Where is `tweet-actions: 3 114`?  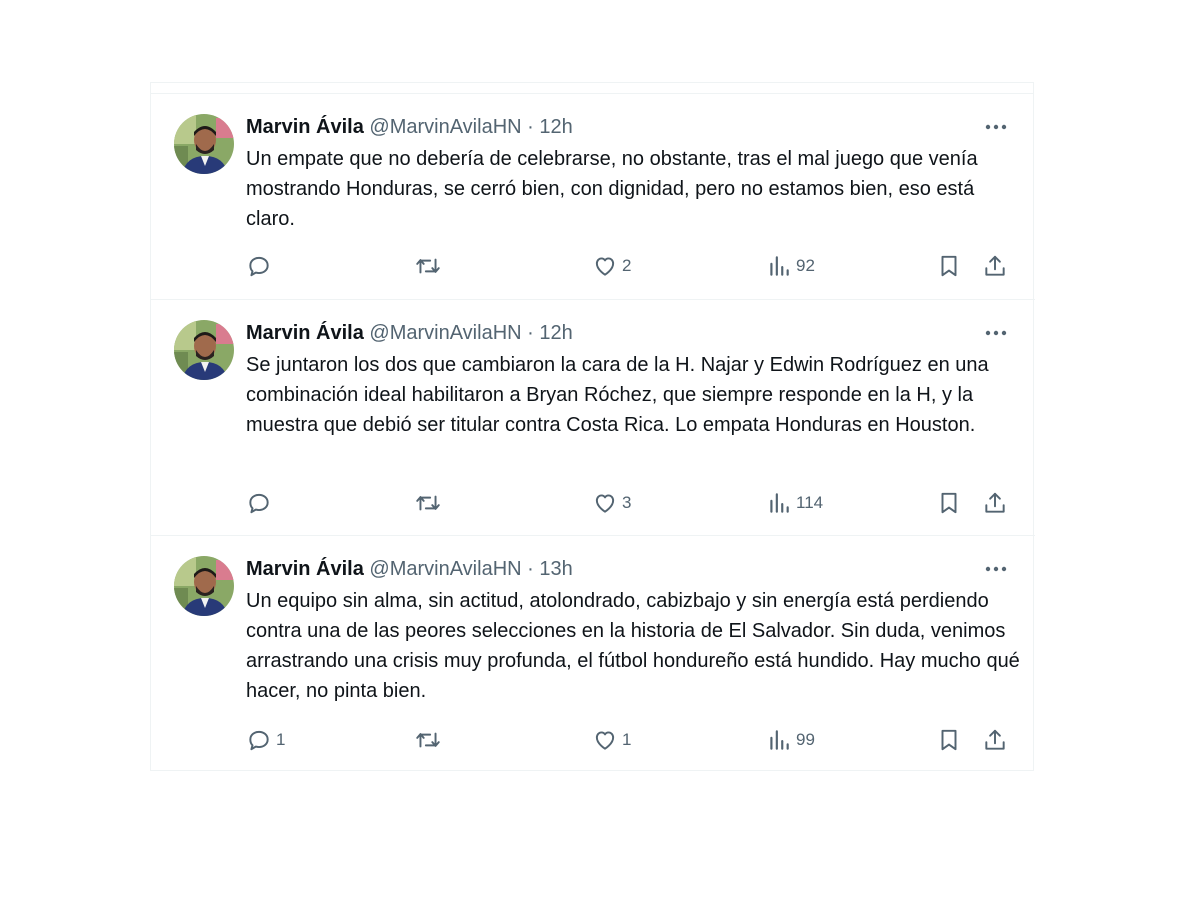 tweet-actions: 3 114 is located at coordinates (628, 503).